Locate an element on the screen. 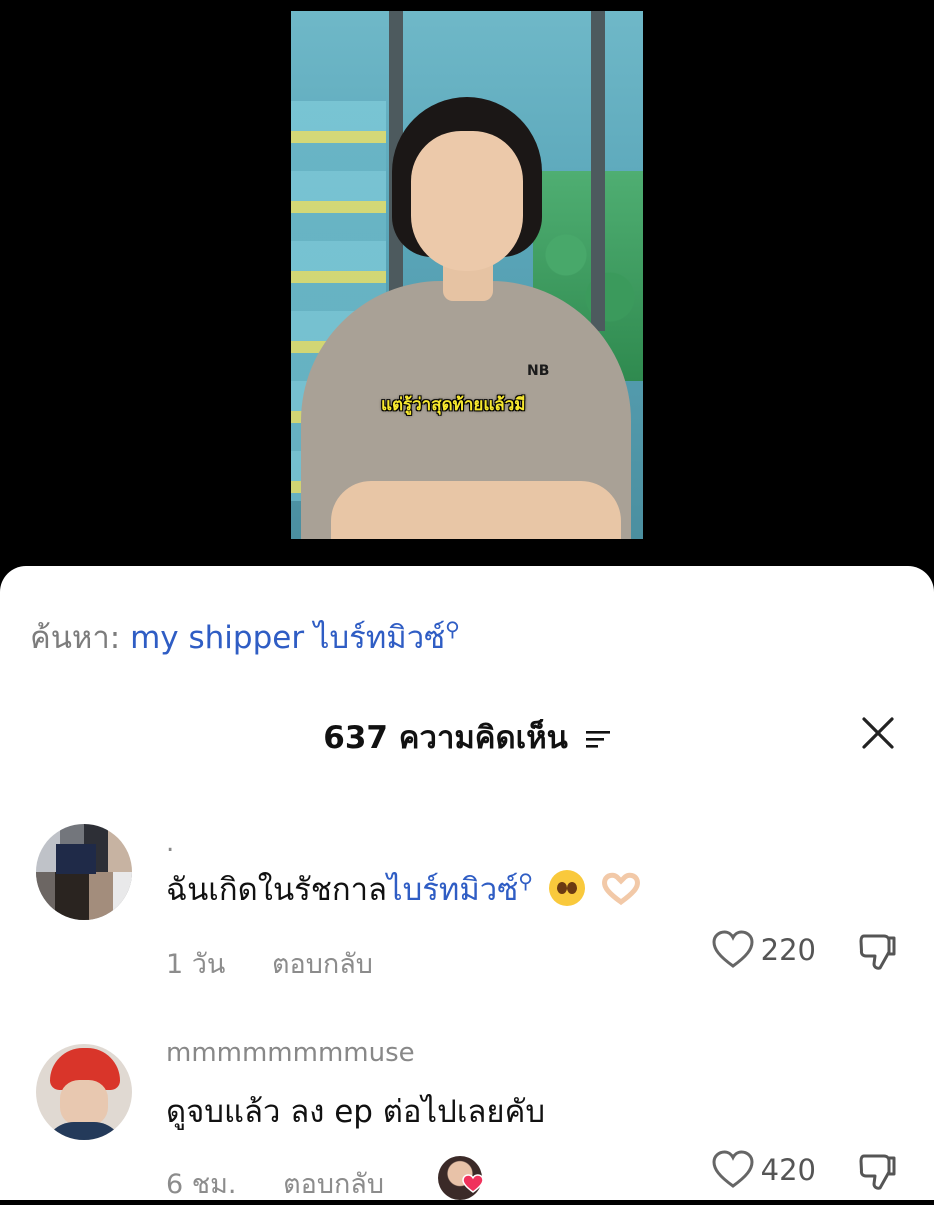  close-icon is located at coordinates (878, 735).